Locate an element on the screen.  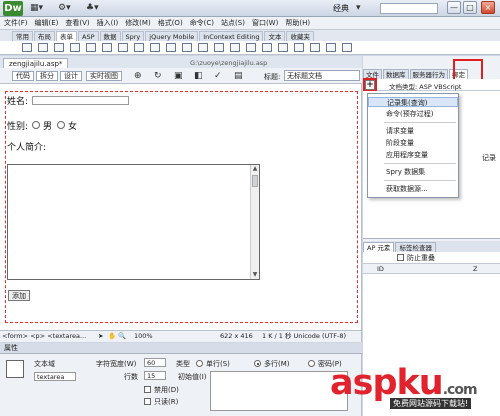
checkbox-group-icon is located at coordinates (107, 47).